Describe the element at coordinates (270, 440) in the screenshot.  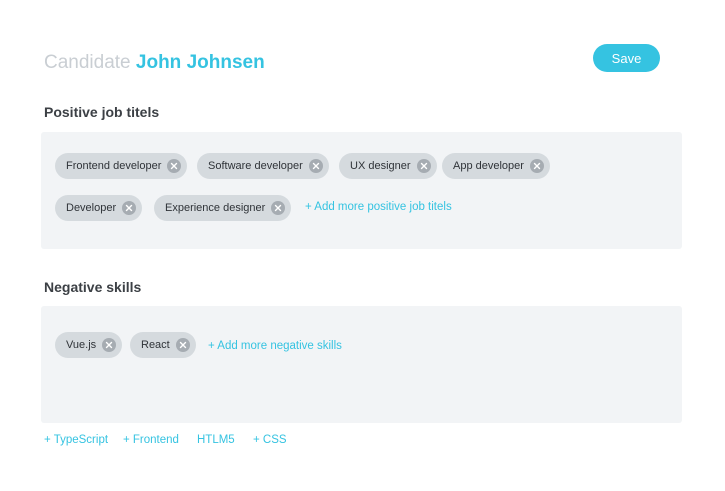
I see `suggestion-css: + CSS` at that location.